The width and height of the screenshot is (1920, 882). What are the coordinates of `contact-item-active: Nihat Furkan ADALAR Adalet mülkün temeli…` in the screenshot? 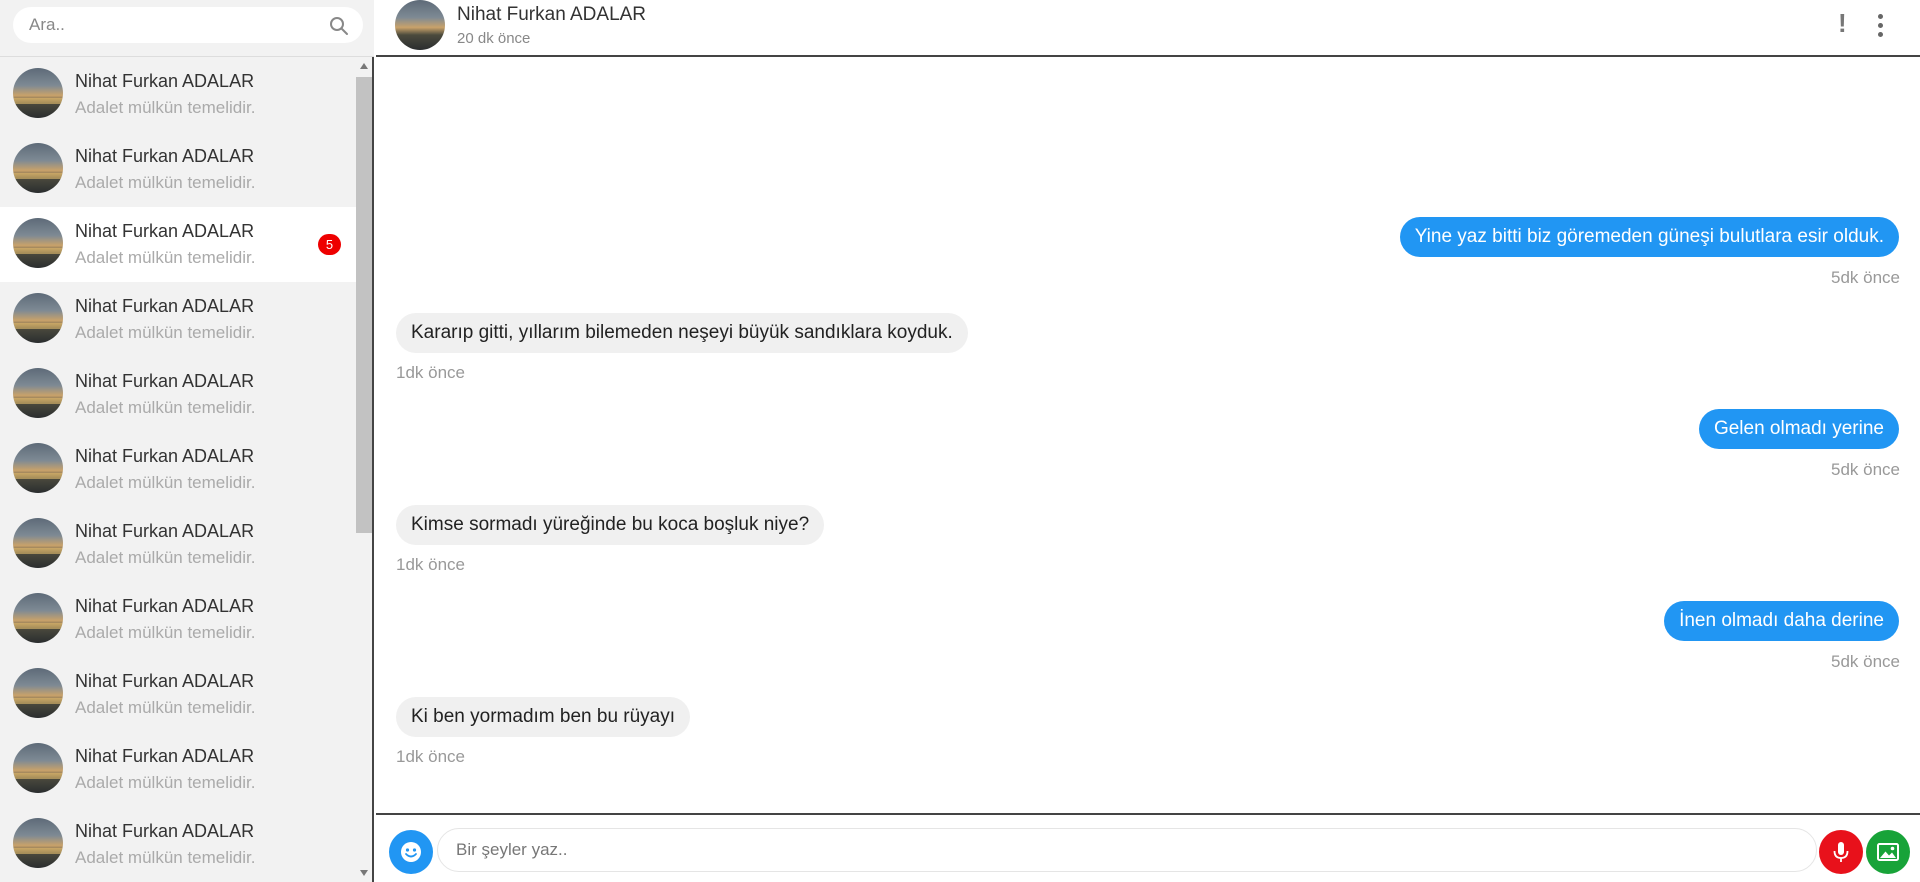 It's located at (178, 244).